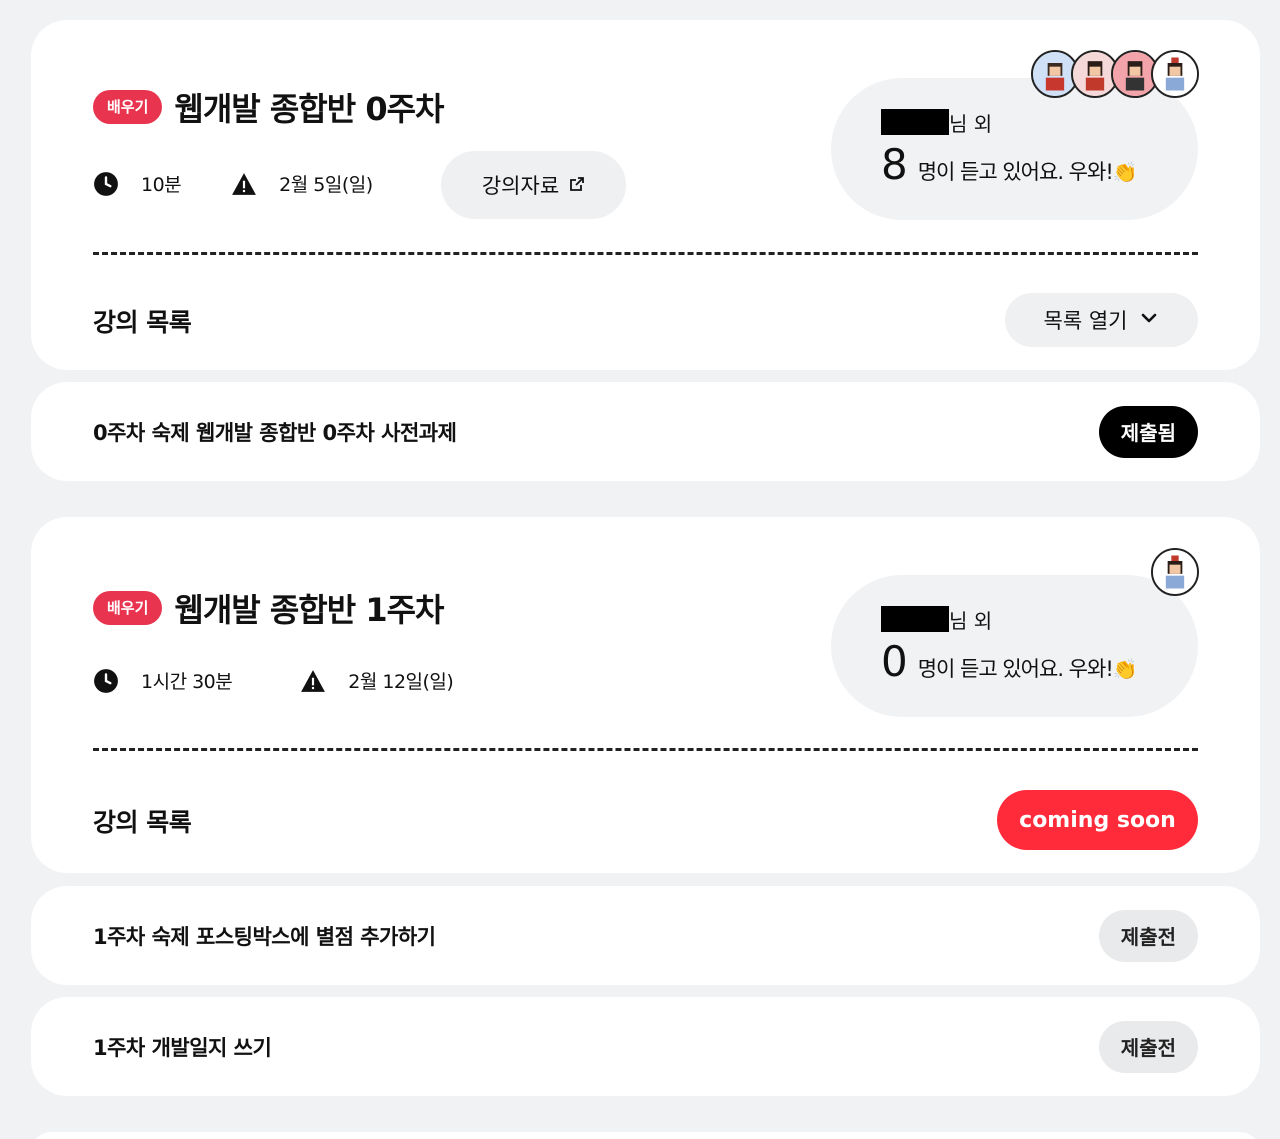 The height and width of the screenshot is (1139, 1280). Describe the element at coordinates (1097, 820) in the screenshot. I see `coming-soon-button: coming soon` at that location.